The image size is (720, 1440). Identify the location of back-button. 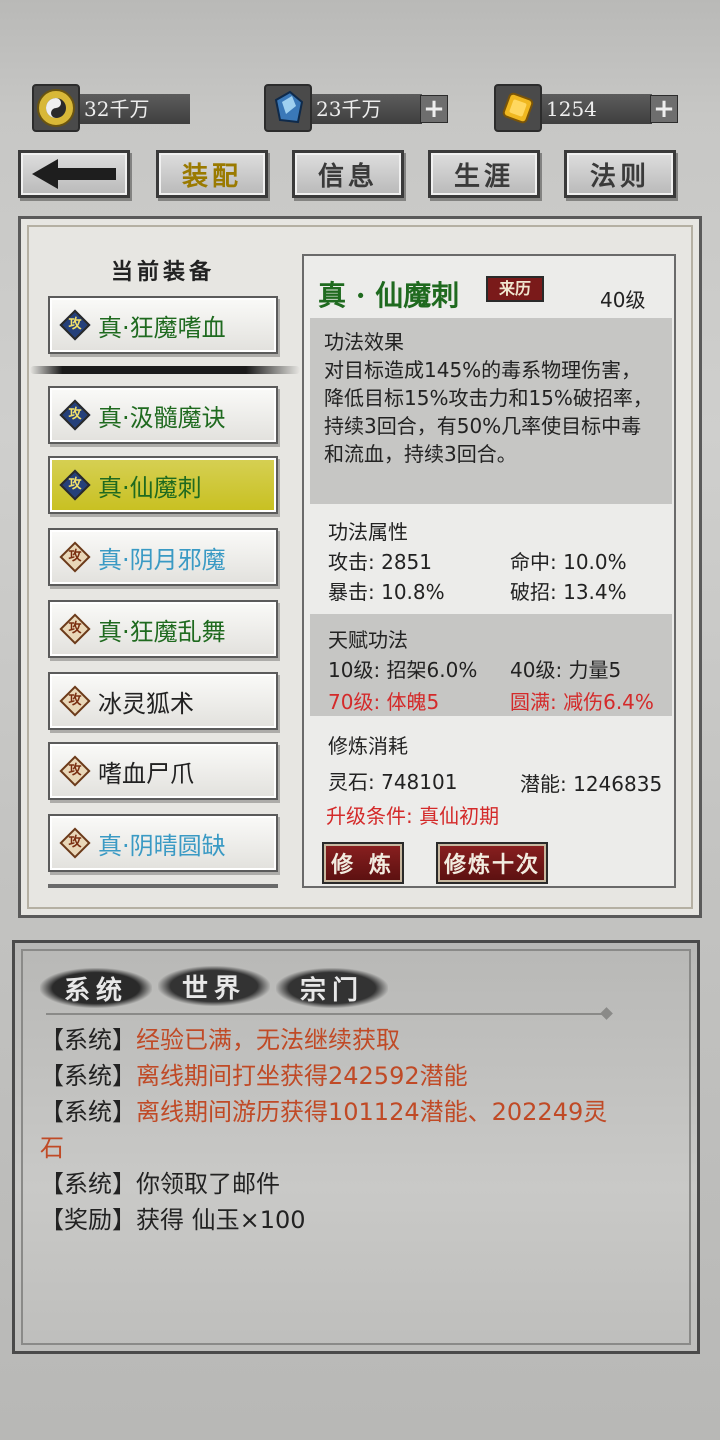
(74, 174).